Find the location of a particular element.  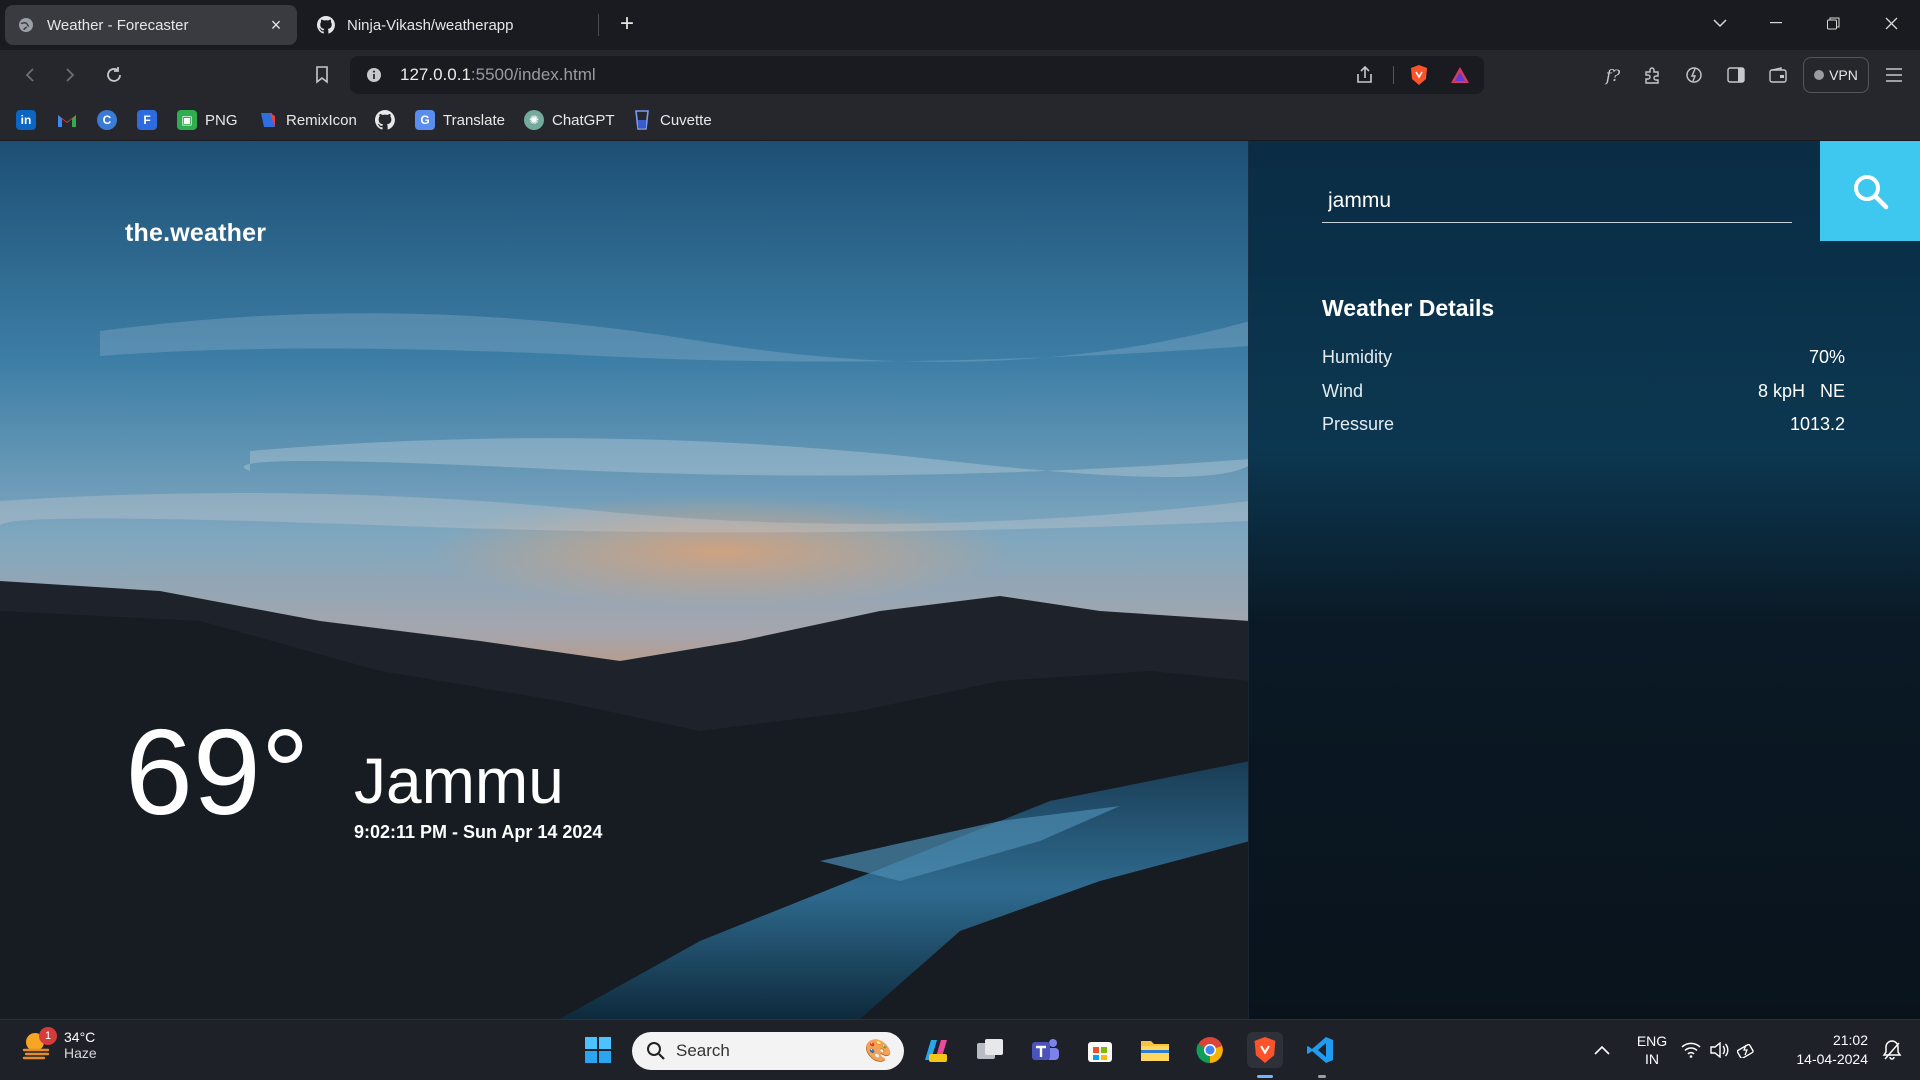

open-app-indicator is located at coordinates (1322, 1076).